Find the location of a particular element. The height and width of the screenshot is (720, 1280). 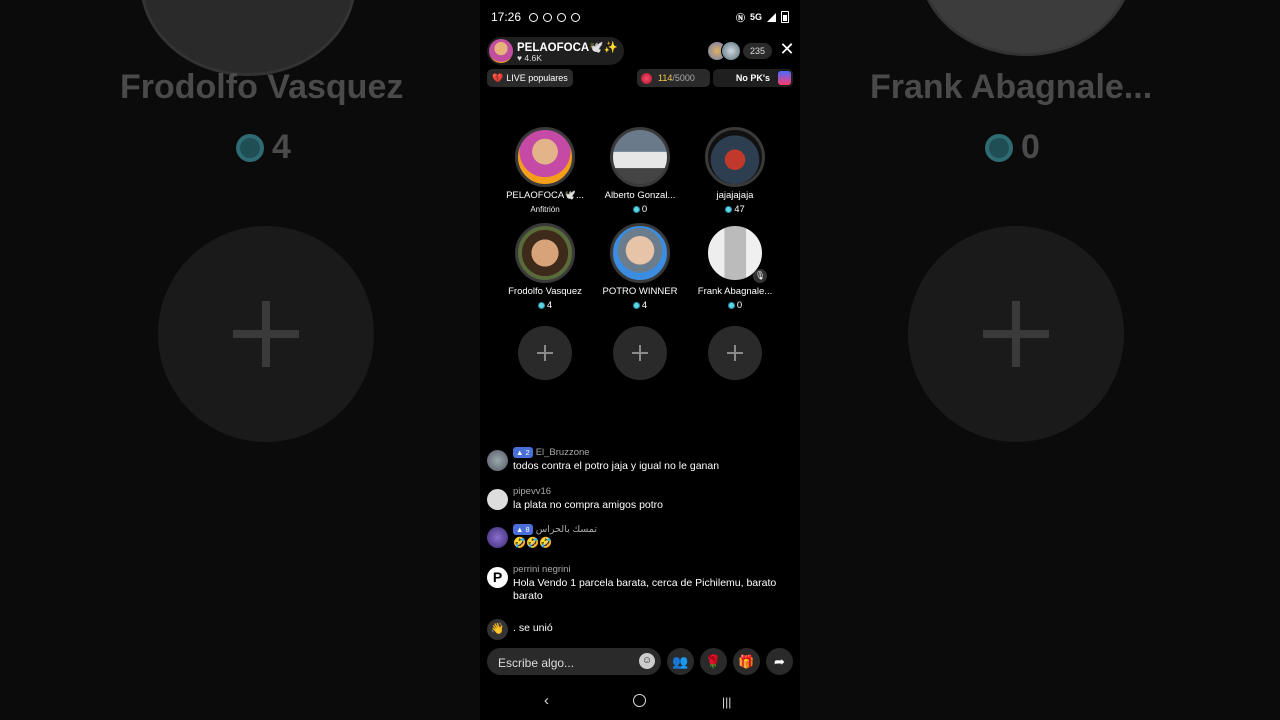

comment-box: ☺ is located at coordinates (574, 662).